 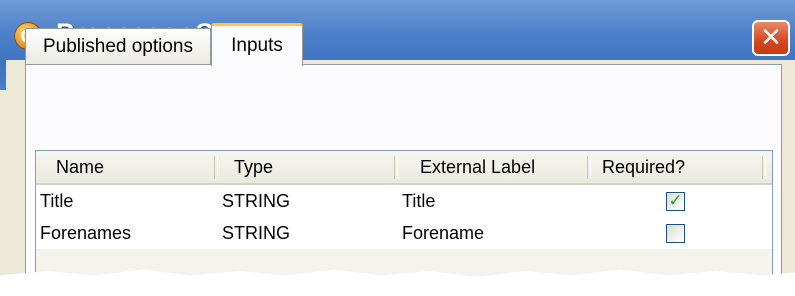 What do you see at coordinates (253, 167) in the screenshot?
I see `column-header-type: Type` at bounding box center [253, 167].